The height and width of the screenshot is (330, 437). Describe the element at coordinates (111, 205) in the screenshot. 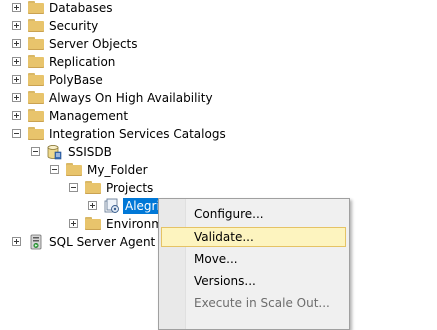

I see `ssis-project-icon` at that location.